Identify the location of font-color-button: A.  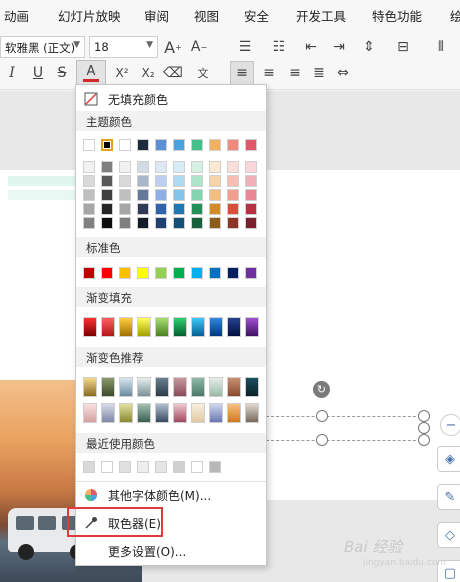
(91, 73).